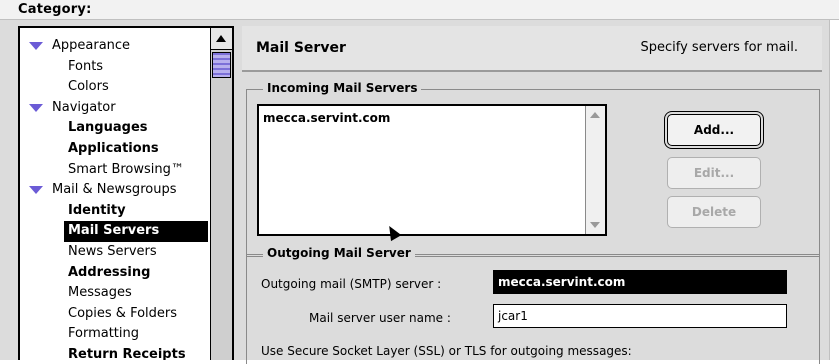 The width and height of the screenshot is (839, 364). I want to click on panel-header: Mail Server Specify servers for mail., so click(532, 49).